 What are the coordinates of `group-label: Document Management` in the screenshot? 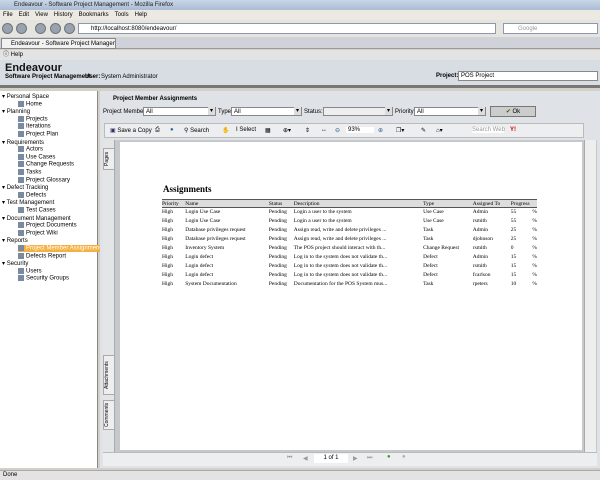 It's located at (38, 218).